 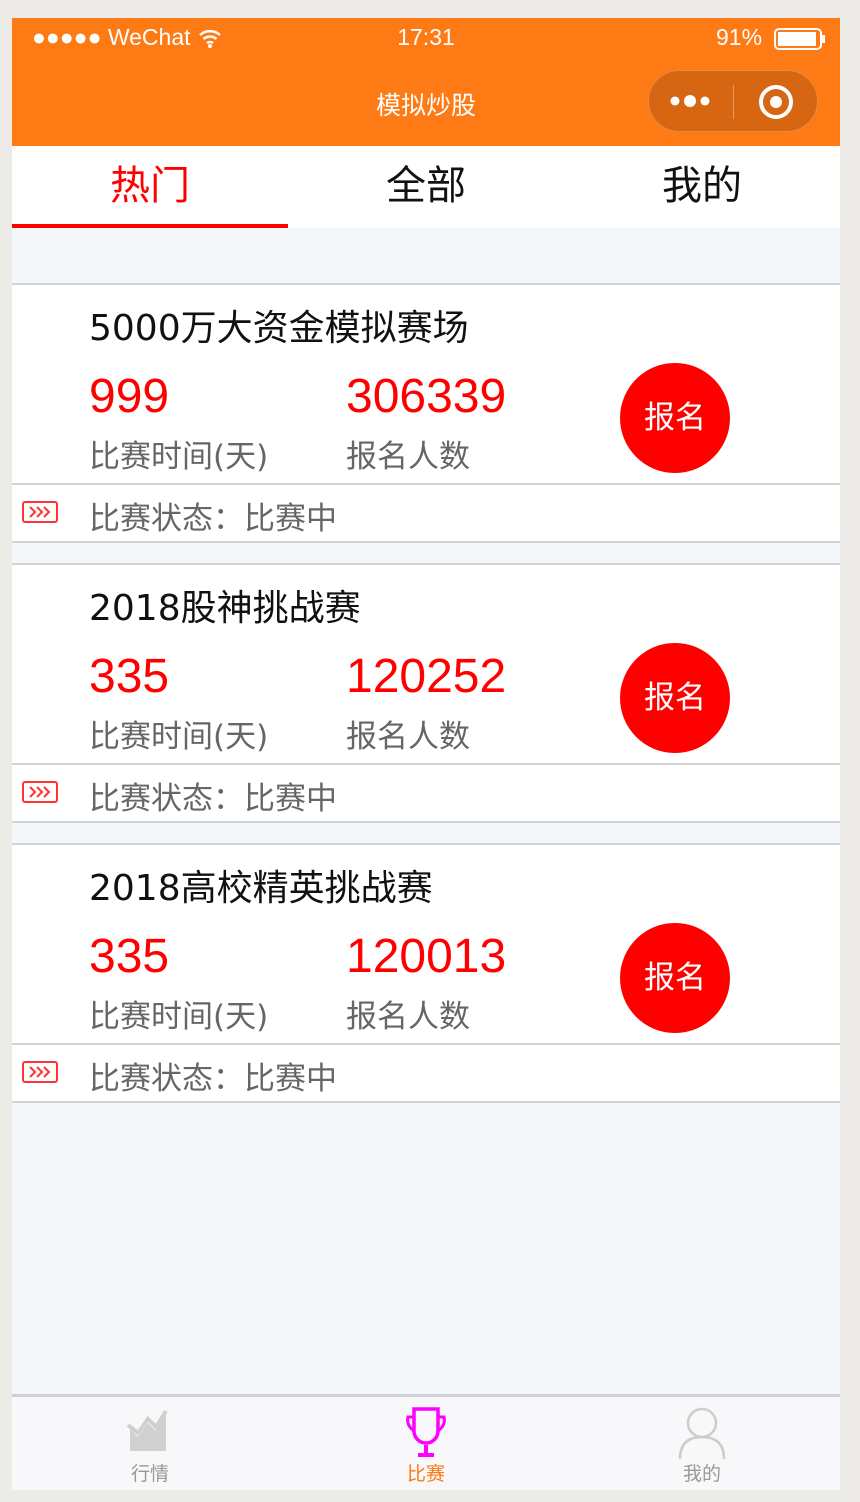 I want to click on signup-count: 120013, so click(x=426, y=956).